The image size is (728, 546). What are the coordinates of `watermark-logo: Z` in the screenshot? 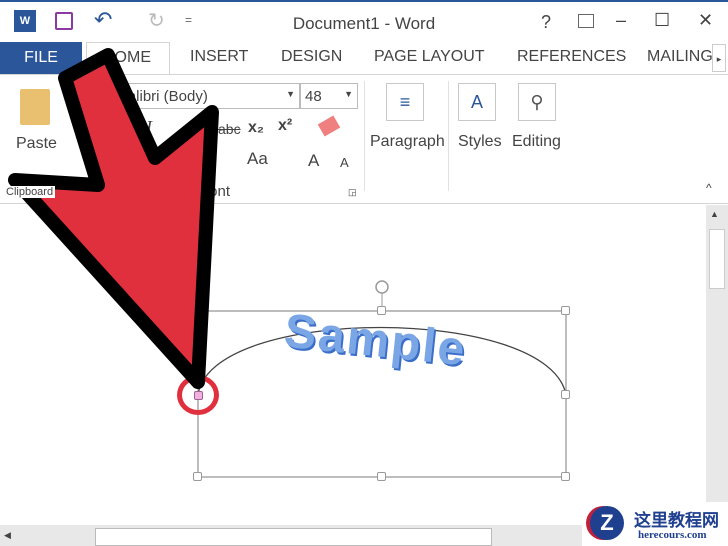 It's located at (607, 523).